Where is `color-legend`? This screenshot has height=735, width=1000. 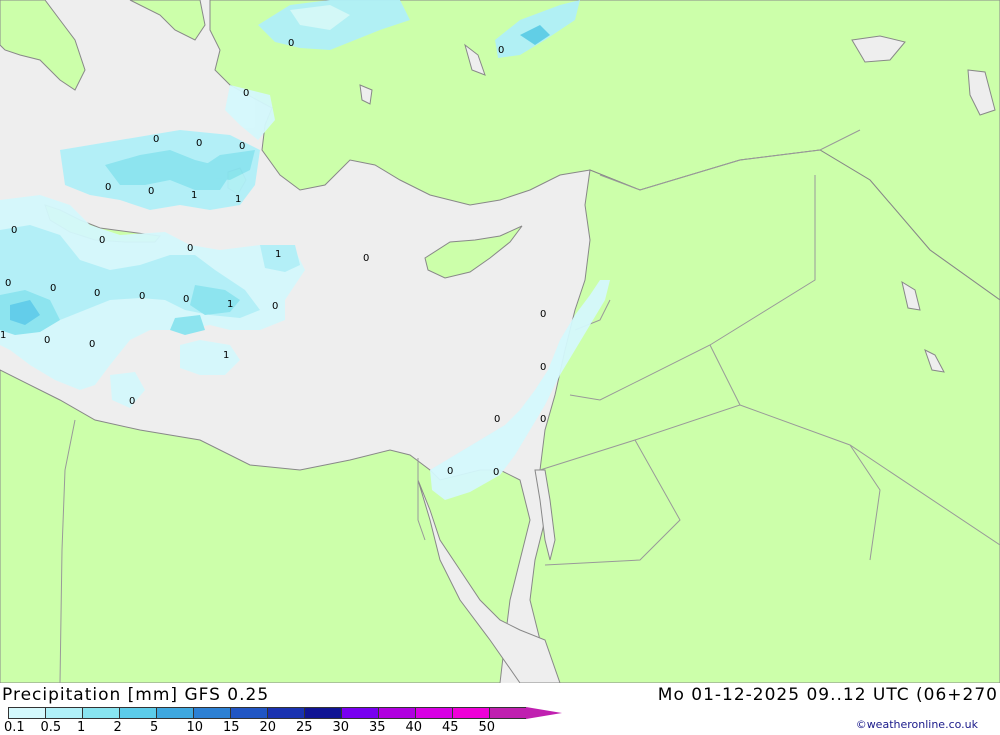 color-legend is located at coordinates (285, 713).